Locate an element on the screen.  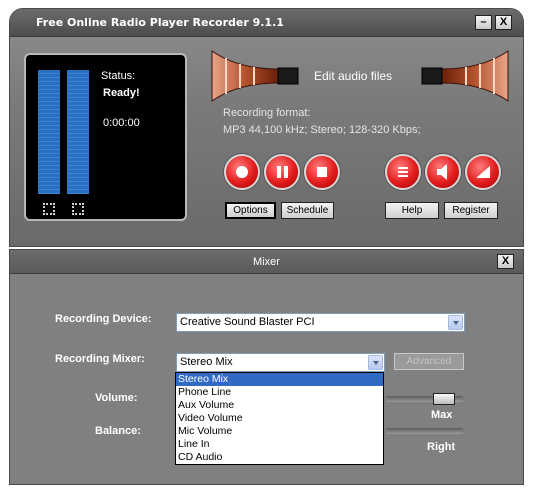
pause-button is located at coordinates (282, 172).